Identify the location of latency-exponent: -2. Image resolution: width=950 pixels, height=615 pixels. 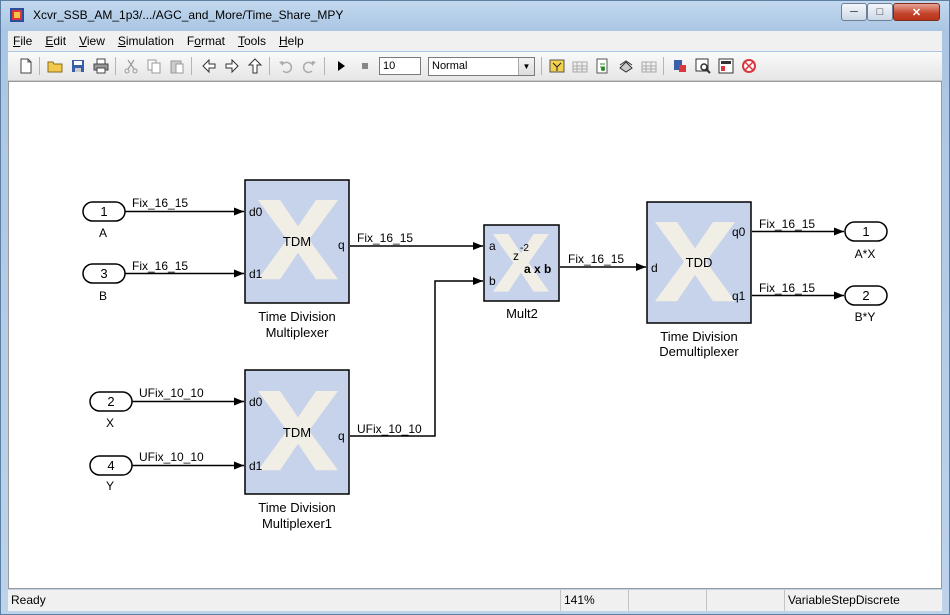
(524, 248).